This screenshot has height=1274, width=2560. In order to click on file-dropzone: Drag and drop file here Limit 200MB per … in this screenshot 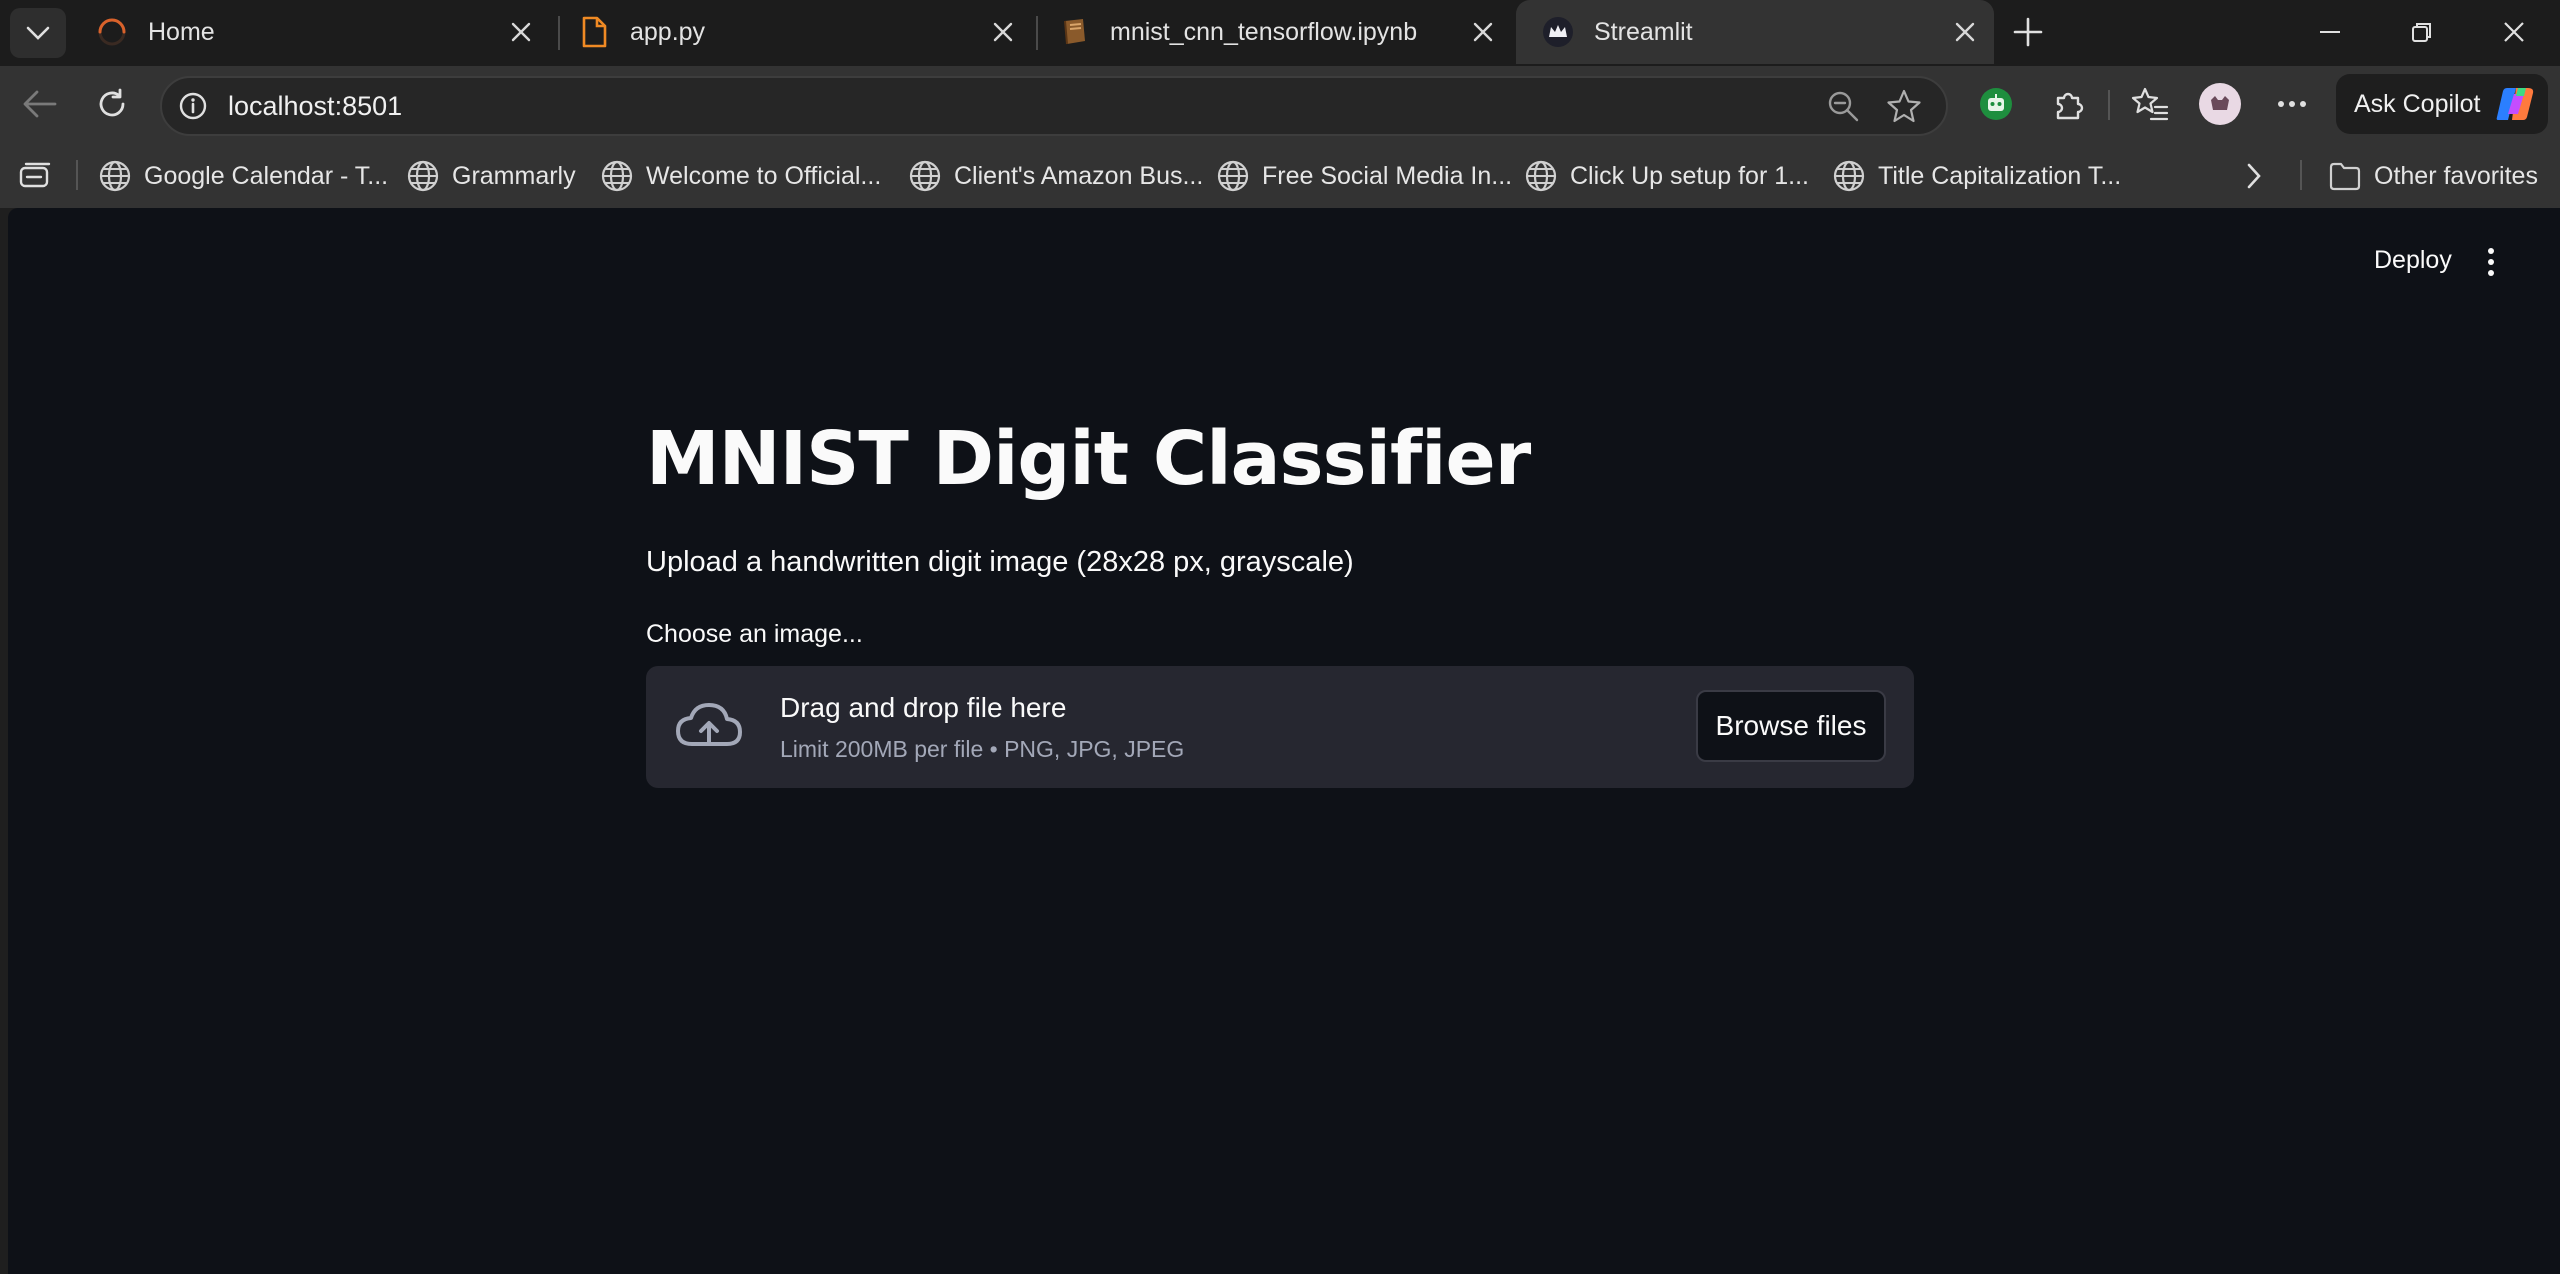, I will do `click(1280, 727)`.